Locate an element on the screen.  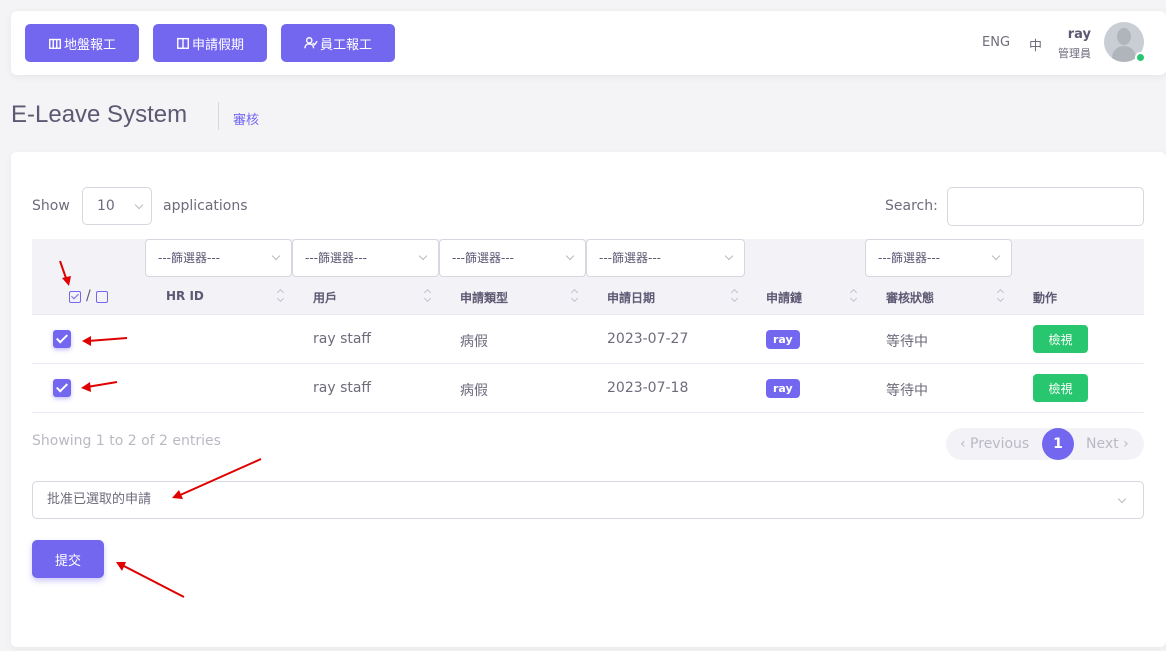
online-status-dot is located at coordinates (1140, 57).